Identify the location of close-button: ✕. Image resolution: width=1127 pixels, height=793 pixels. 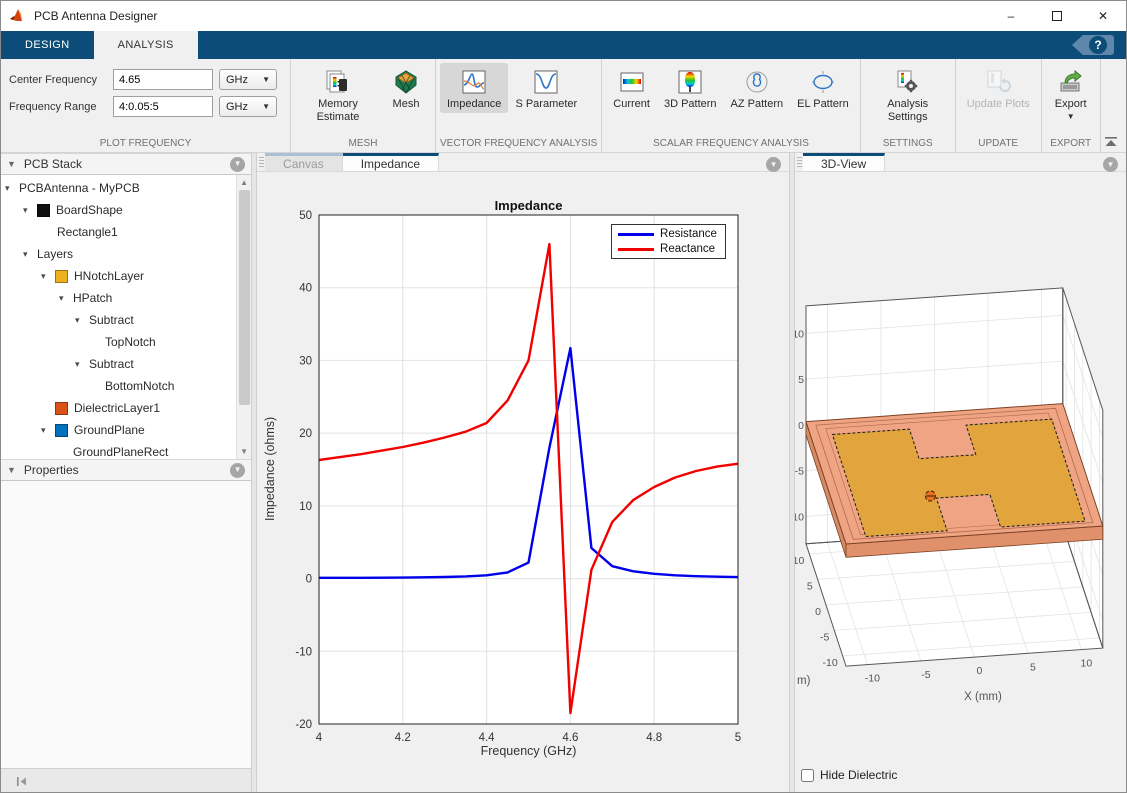
(1103, 16).